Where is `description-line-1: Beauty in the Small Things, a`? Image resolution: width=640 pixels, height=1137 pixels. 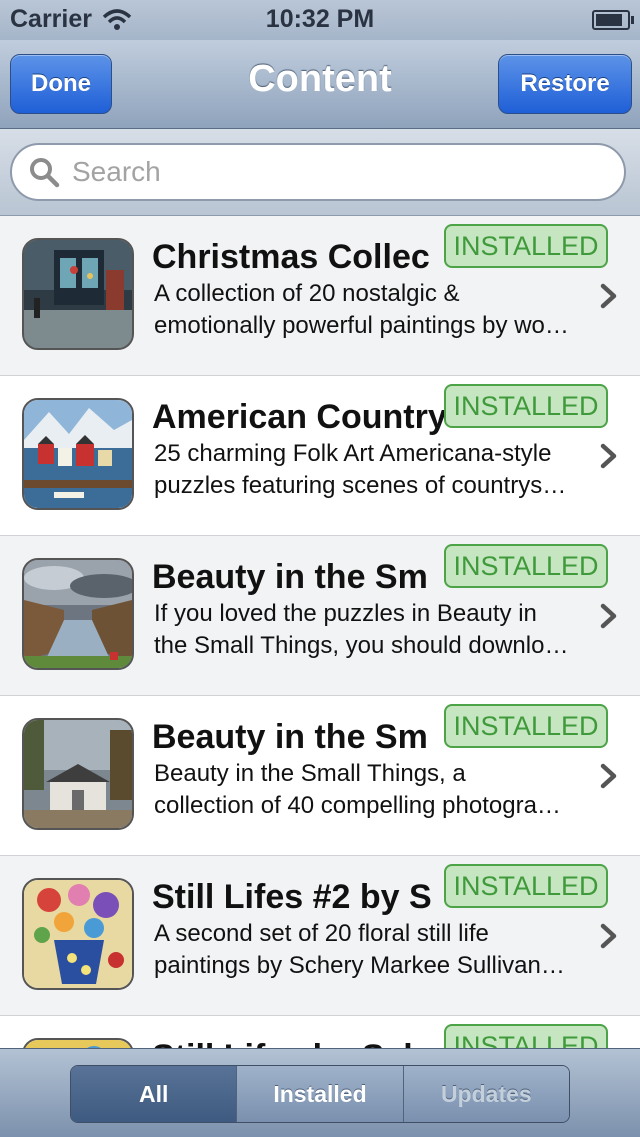
description-line-1: Beauty in the Small Things, a is located at coordinates (310, 773).